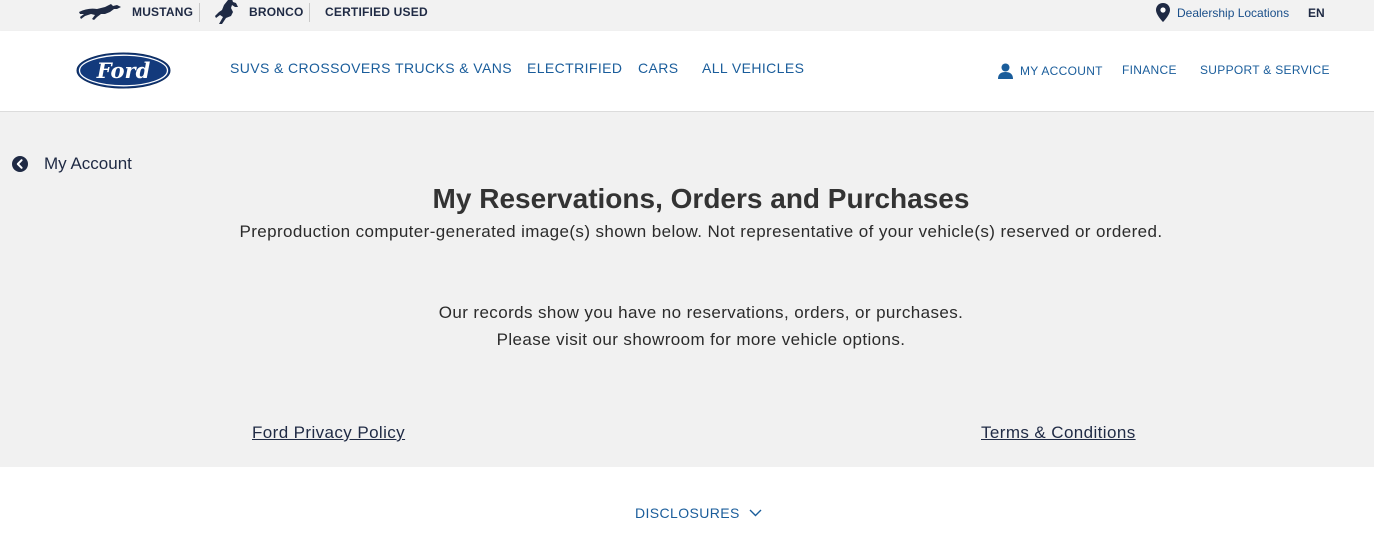  Describe the element at coordinates (1058, 433) in the screenshot. I see `terms-conditions-link: Terms & Conditions` at that location.